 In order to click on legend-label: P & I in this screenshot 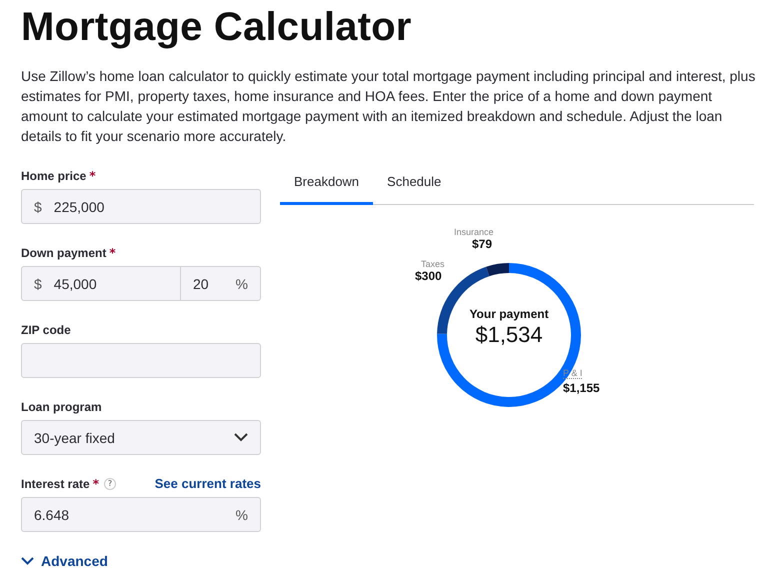, I will do `click(572, 373)`.